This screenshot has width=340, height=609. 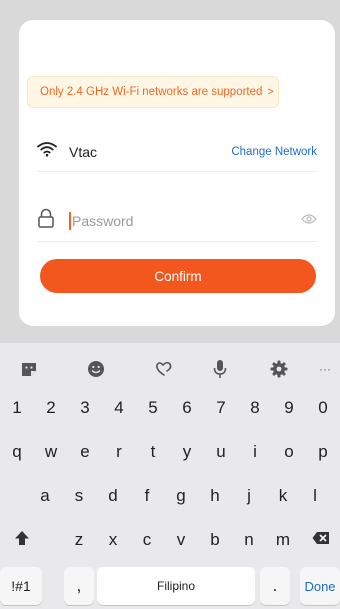 I want to click on letter-row-2: a s d f g h j k l, so click(x=170, y=496).